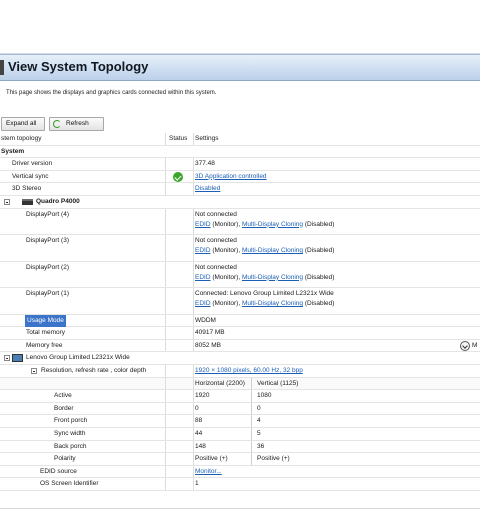  I want to click on stereo-link: Disabled, so click(207, 189).